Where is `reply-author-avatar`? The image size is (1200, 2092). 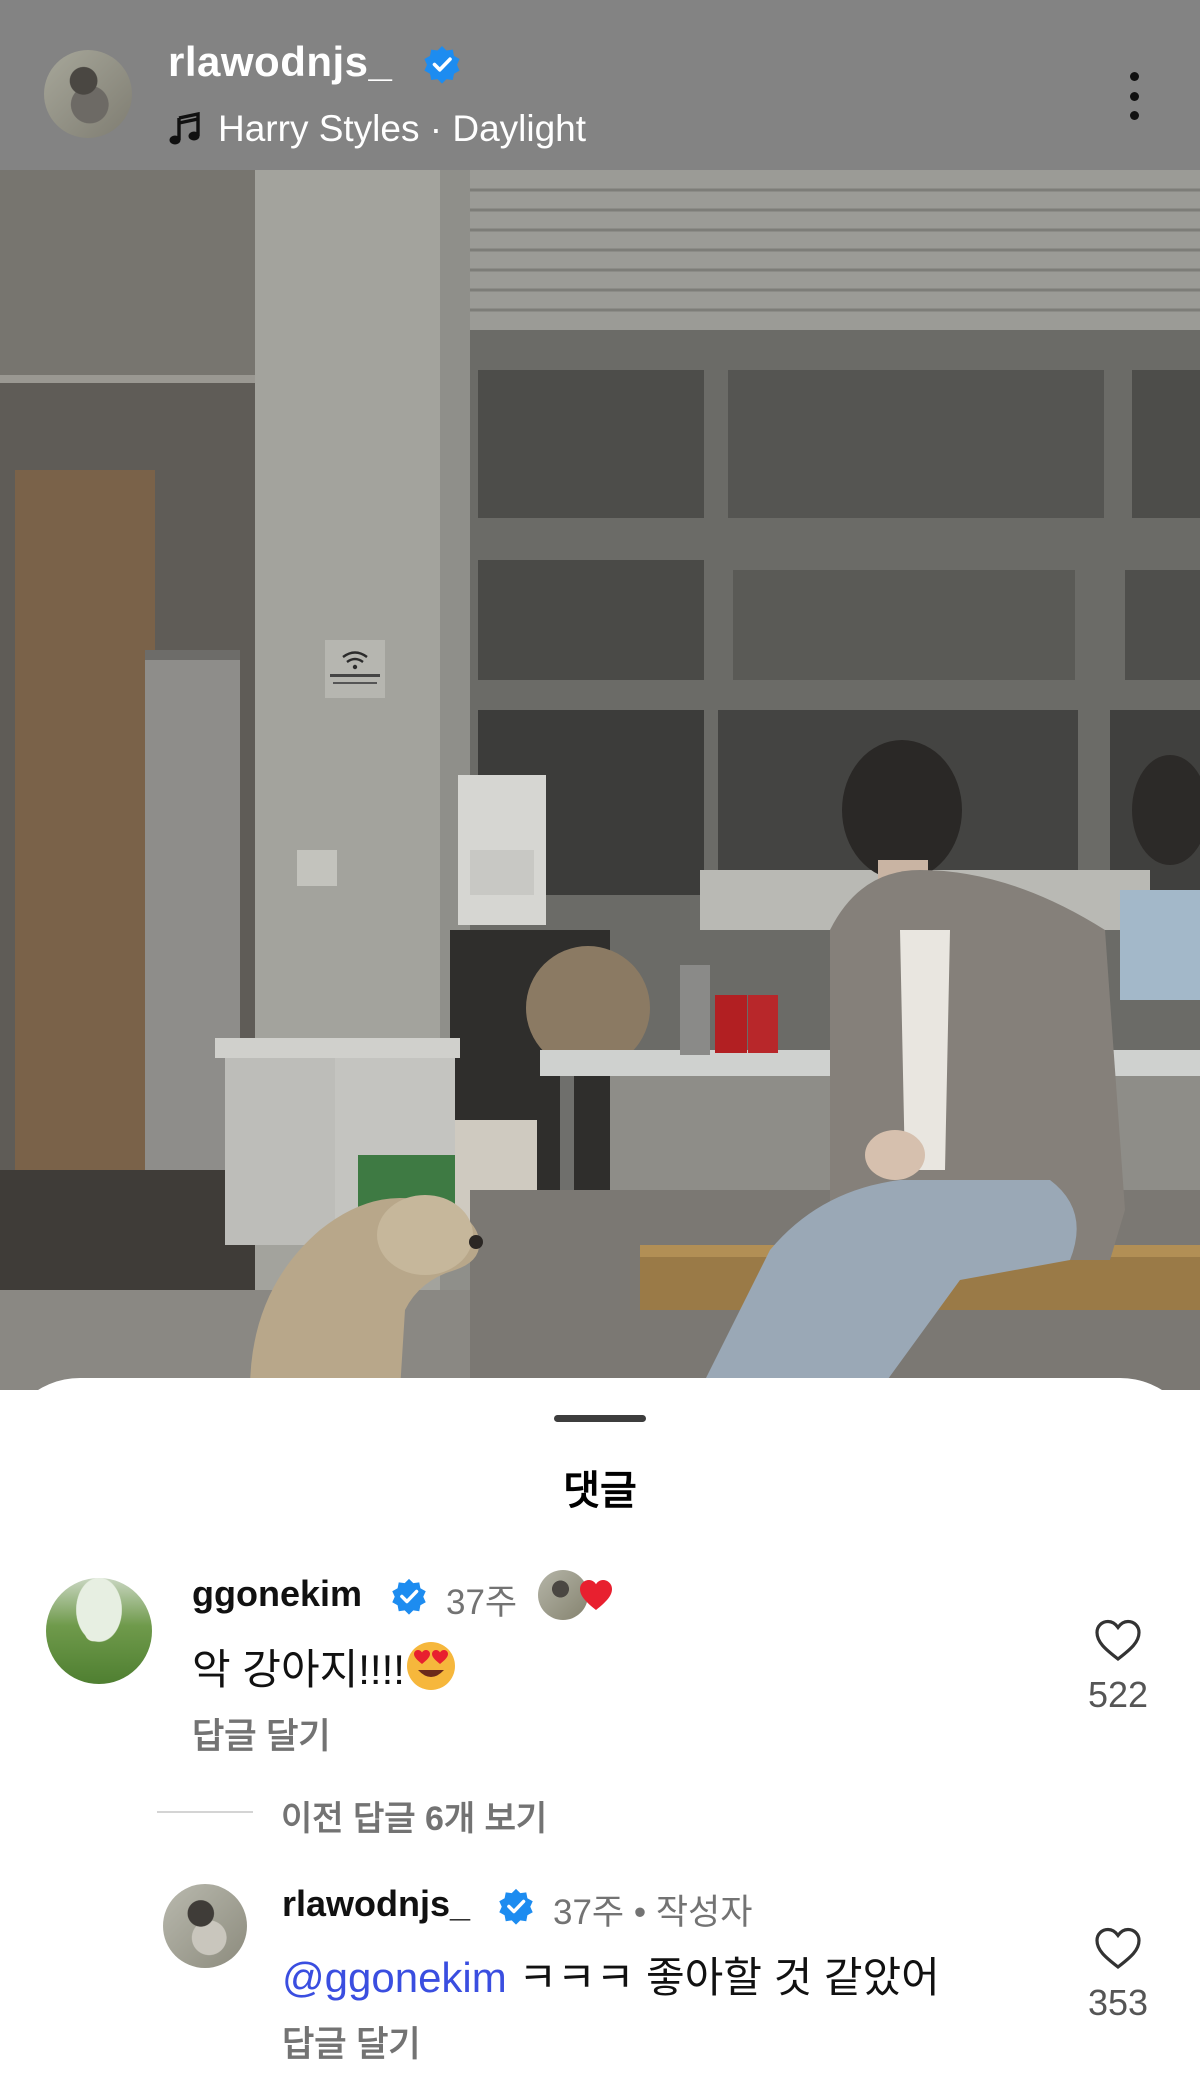
reply-author-avatar is located at coordinates (205, 1926).